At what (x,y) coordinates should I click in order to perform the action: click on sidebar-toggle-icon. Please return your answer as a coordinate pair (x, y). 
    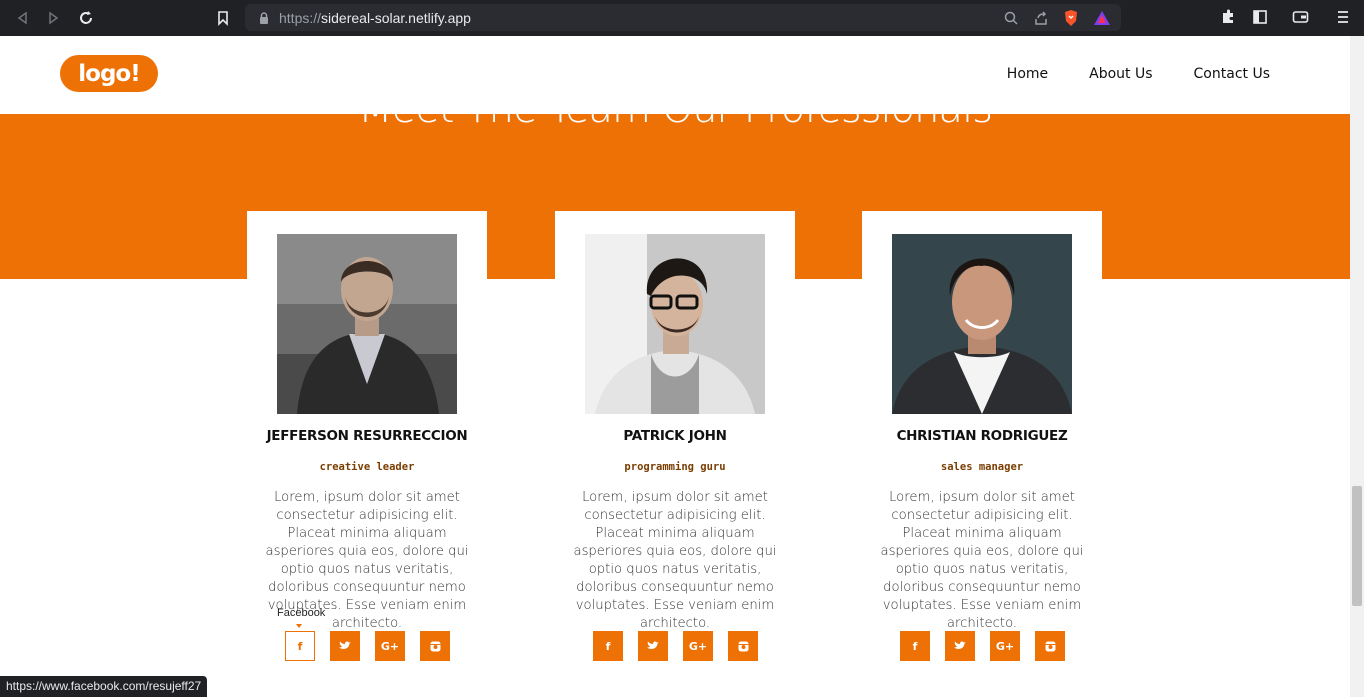
    Looking at the image, I should click on (1260, 17).